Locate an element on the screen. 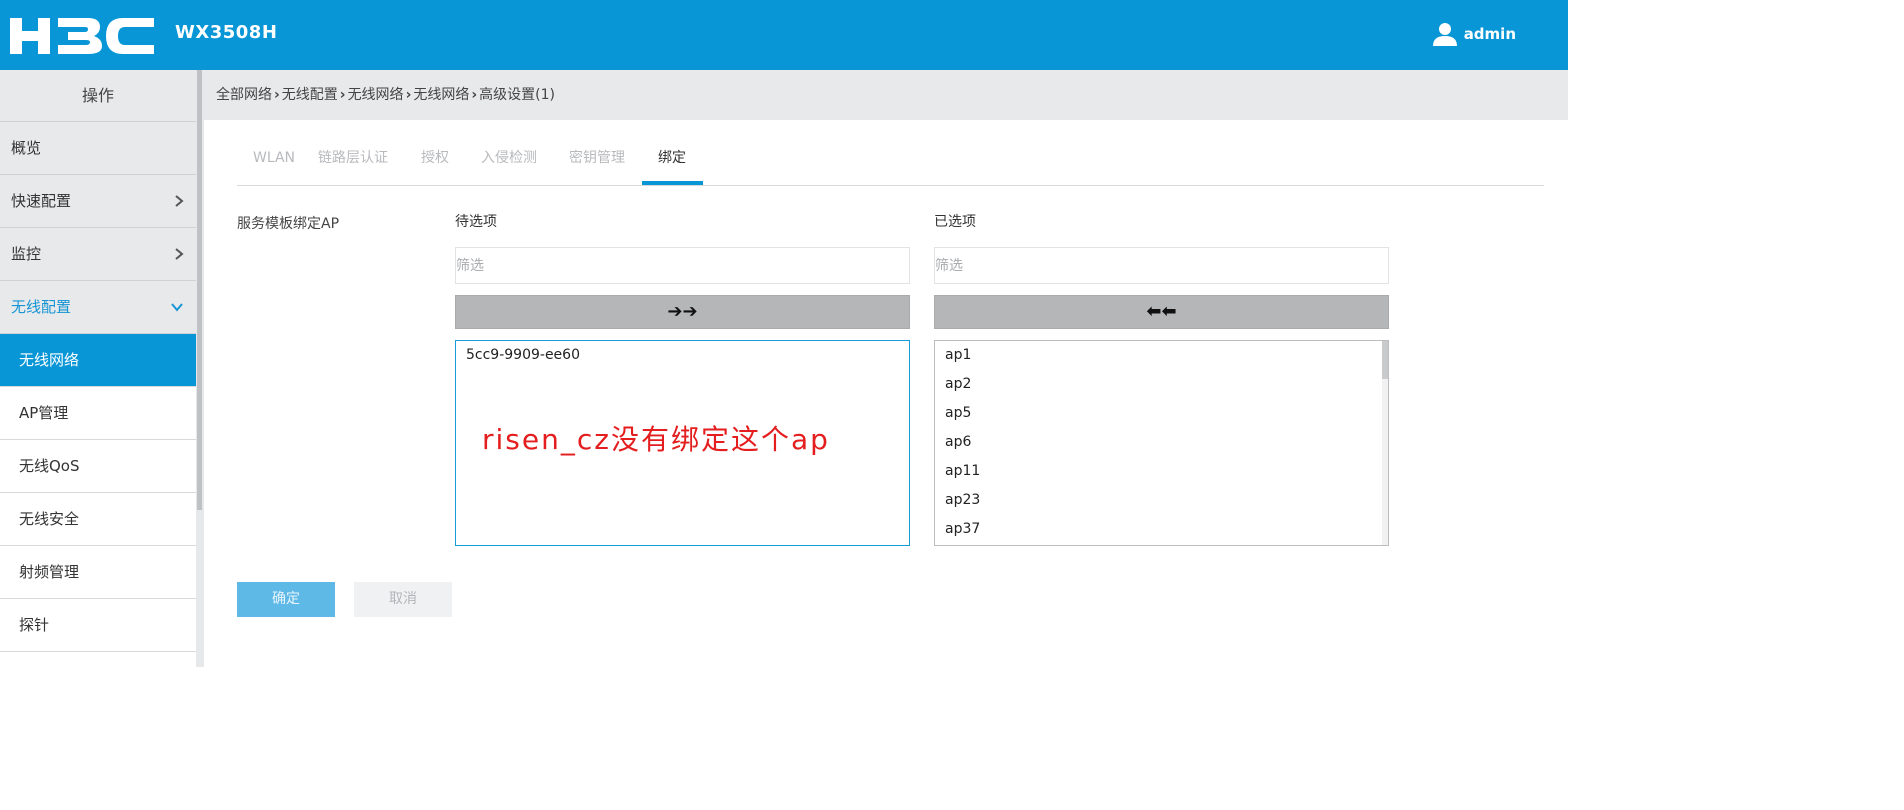 The image size is (1904, 810). breadcrumb: 全部网络 › 无线配置 › 无线网络 › 无线网络 › 高级设置(1) is located at coordinates (886, 95).